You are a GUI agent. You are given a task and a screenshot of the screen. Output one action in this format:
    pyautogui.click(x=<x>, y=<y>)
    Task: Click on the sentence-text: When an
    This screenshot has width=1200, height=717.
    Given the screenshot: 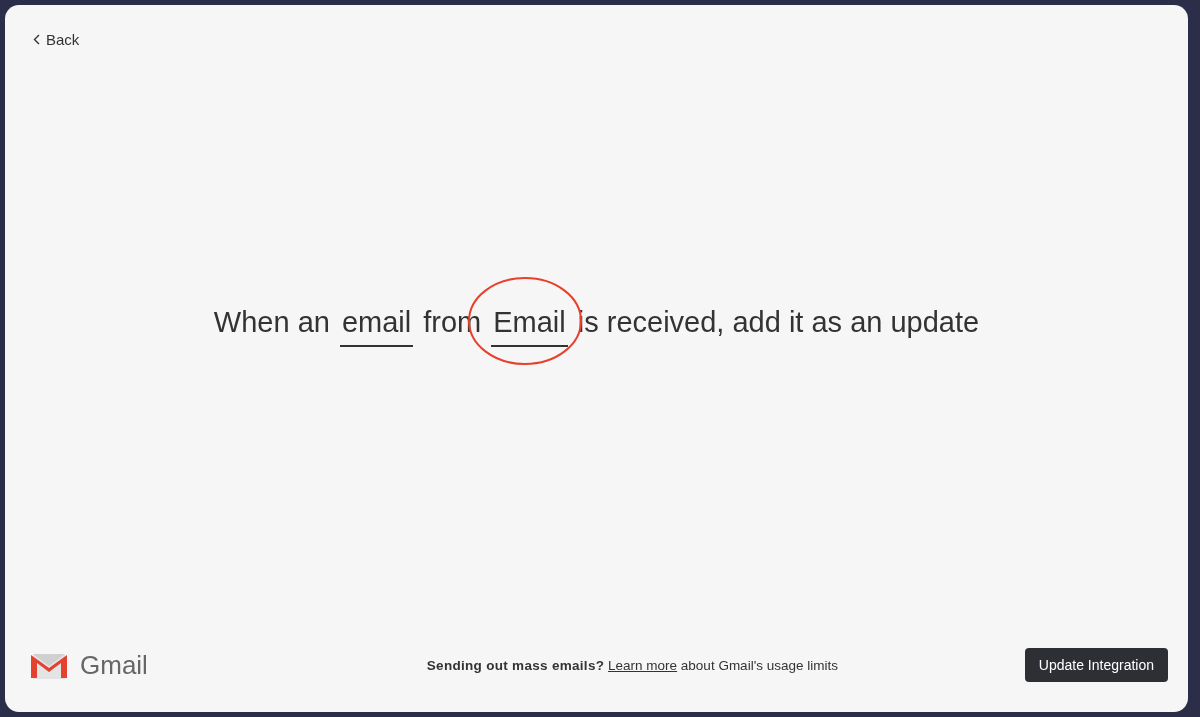 What is the action you would take?
    pyautogui.click(x=271, y=322)
    